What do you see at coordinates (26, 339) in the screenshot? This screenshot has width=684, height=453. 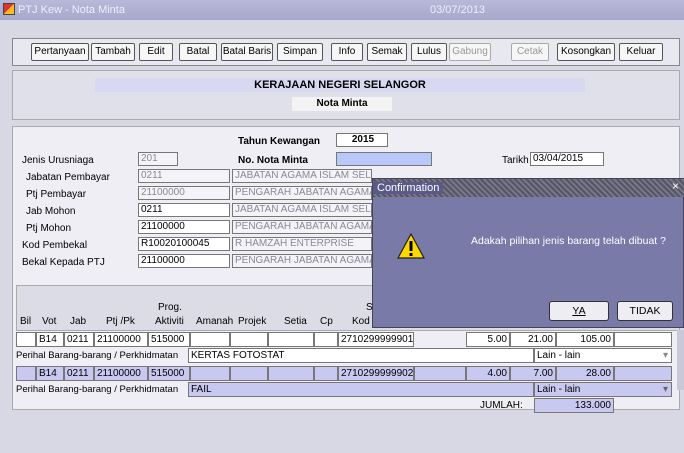 I see `row1-bil` at bounding box center [26, 339].